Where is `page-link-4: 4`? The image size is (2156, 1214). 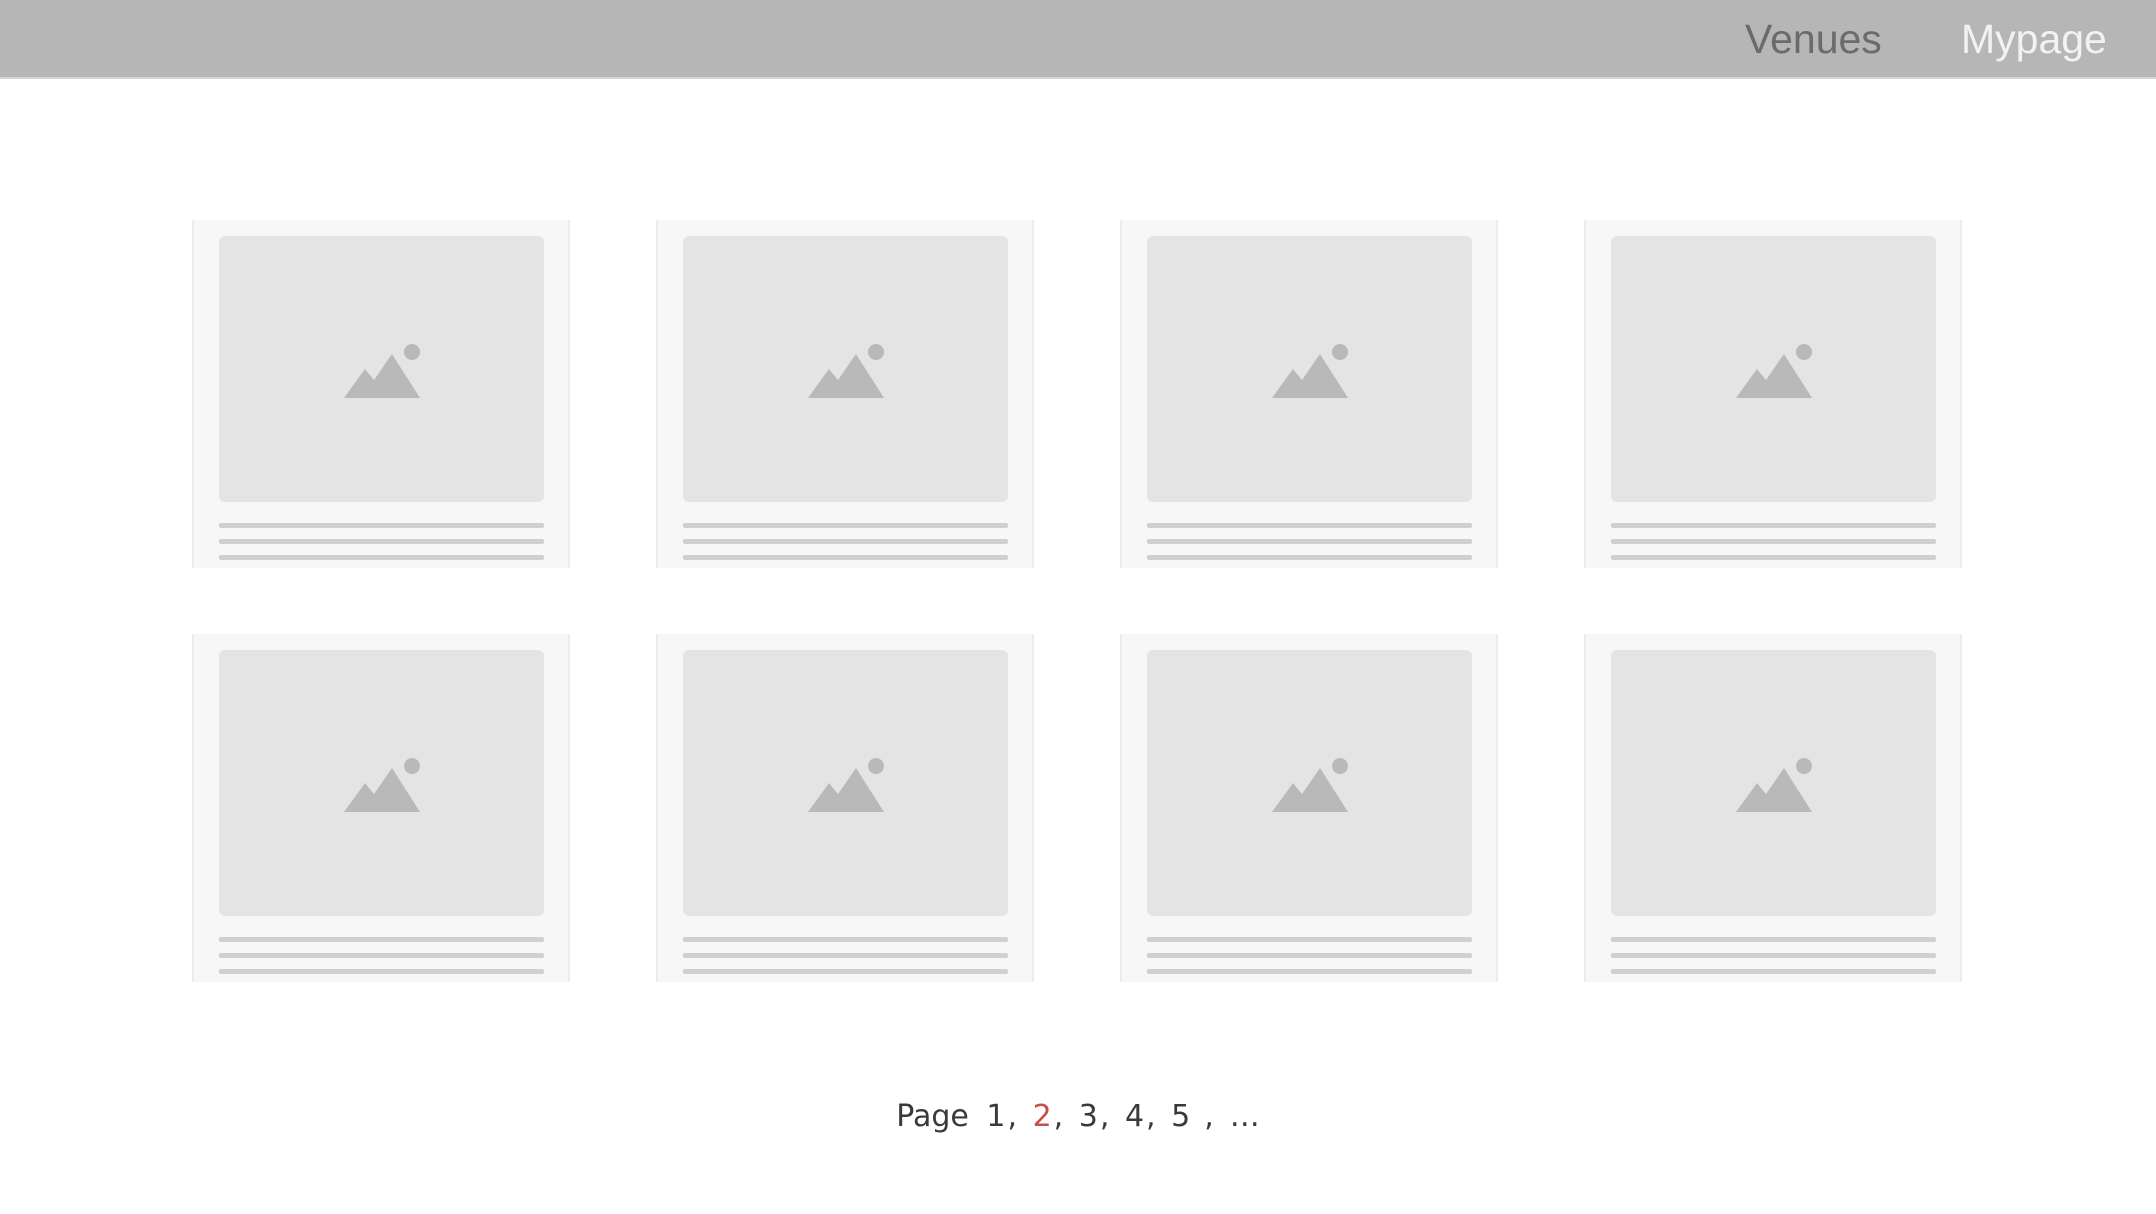
page-link-4: 4 is located at coordinates (1134, 1117).